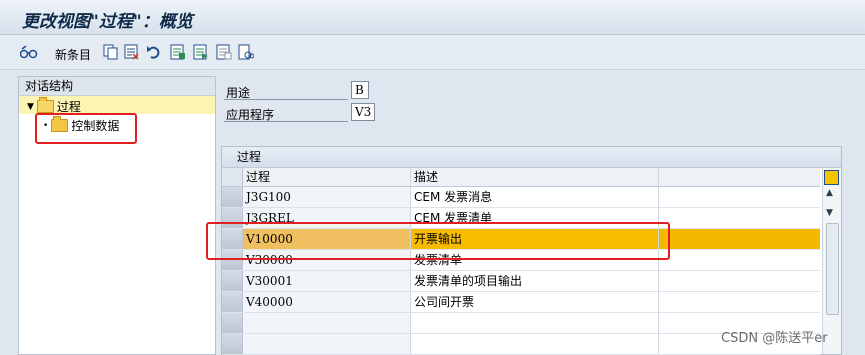  What do you see at coordinates (73, 54) in the screenshot?
I see `new-entries-button: 新条目` at bounding box center [73, 54].